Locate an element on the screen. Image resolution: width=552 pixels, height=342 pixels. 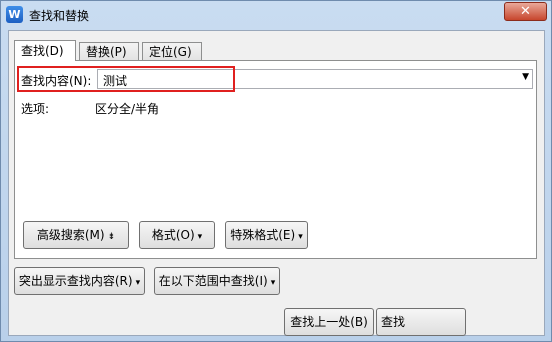
highlight-found-label: 突出显示查找内容(R) is located at coordinates (75, 281).